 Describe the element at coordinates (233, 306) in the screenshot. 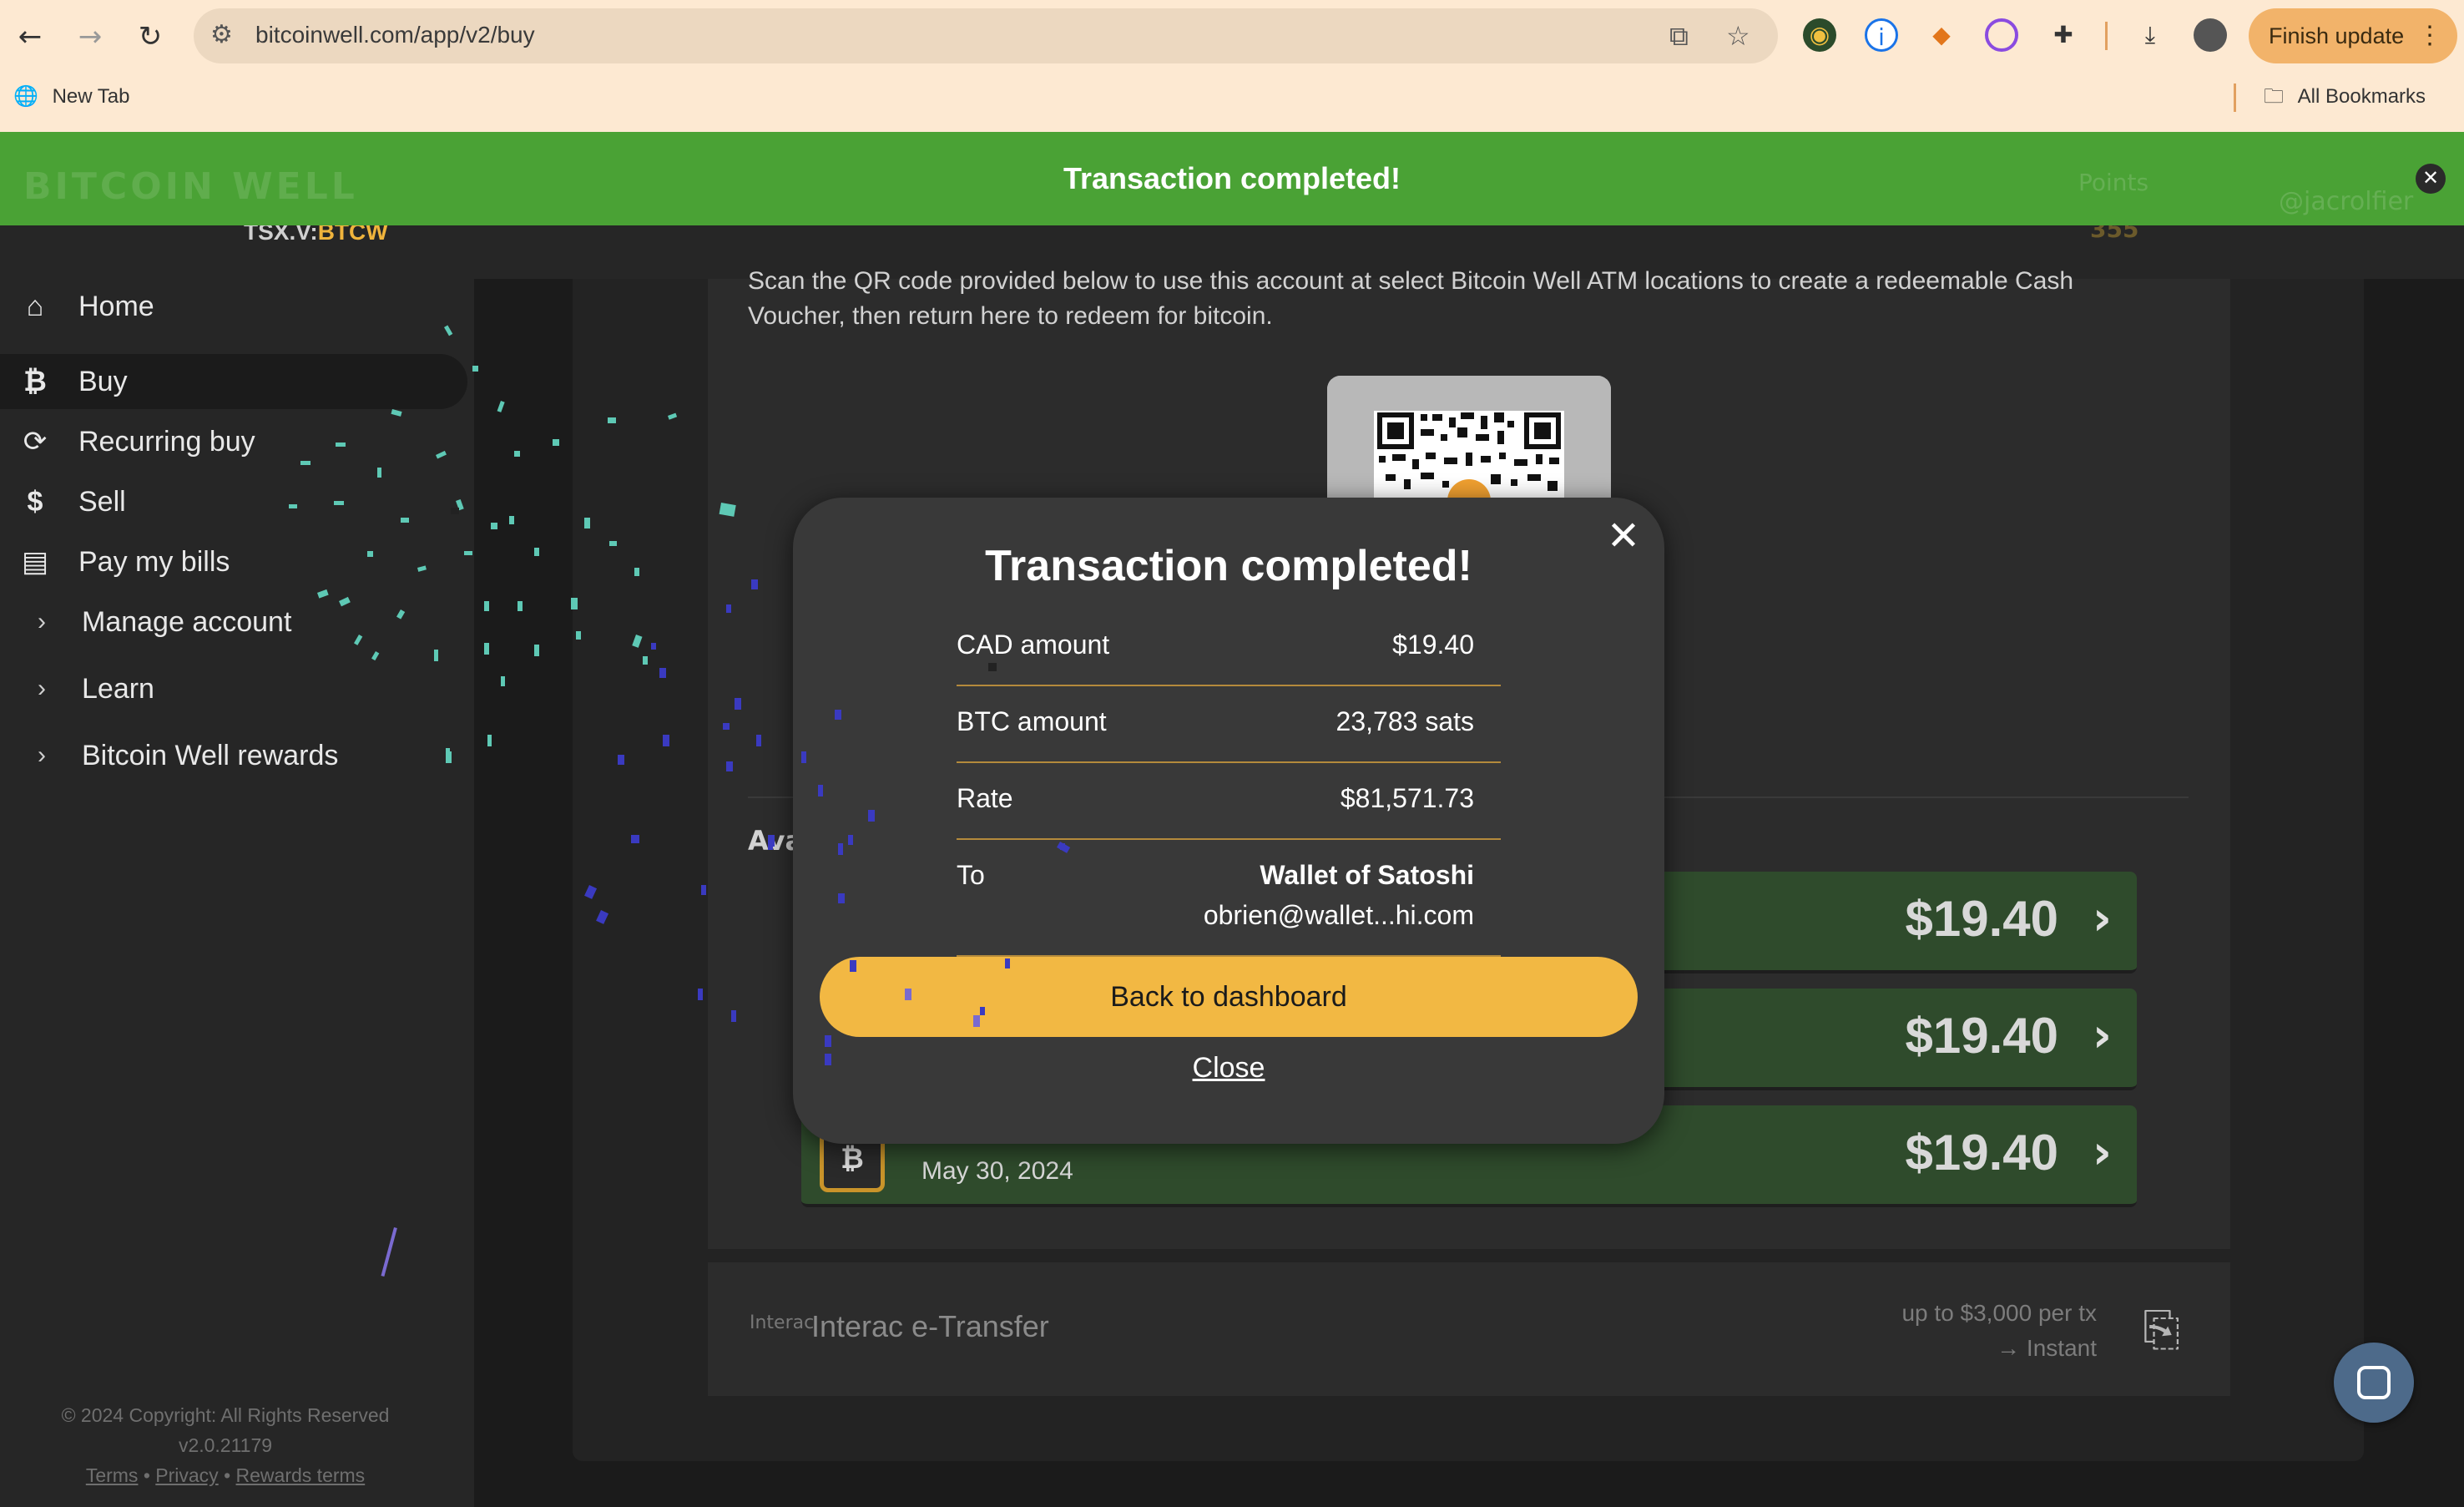

I see `sidebar-item-home: ⌂ Home` at that location.